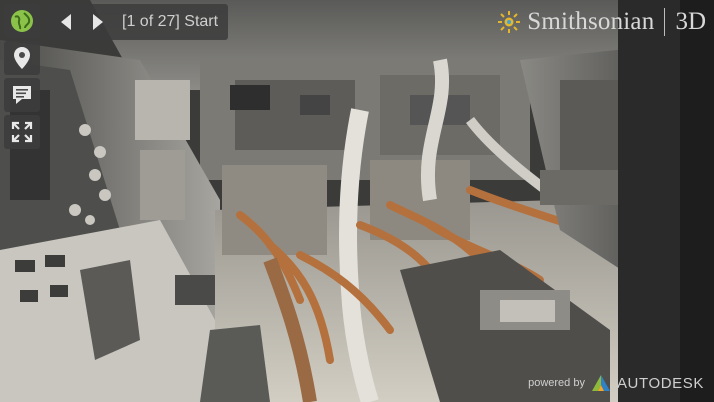 The image size is (714, 402). I want to click on tour-navigation: [1 of 27] Start, so click(137, 22).